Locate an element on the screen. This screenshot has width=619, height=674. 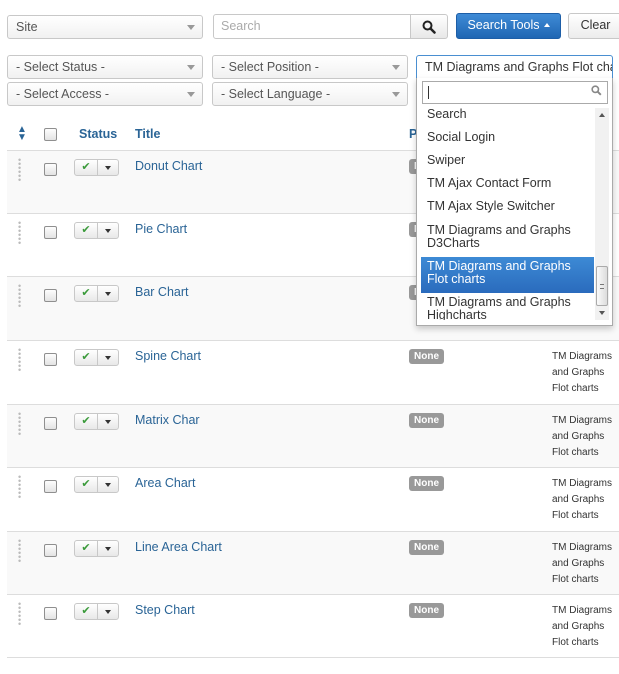
dropdown-option: TM Ajax Style Switcher is located at coordinates (507, 209).